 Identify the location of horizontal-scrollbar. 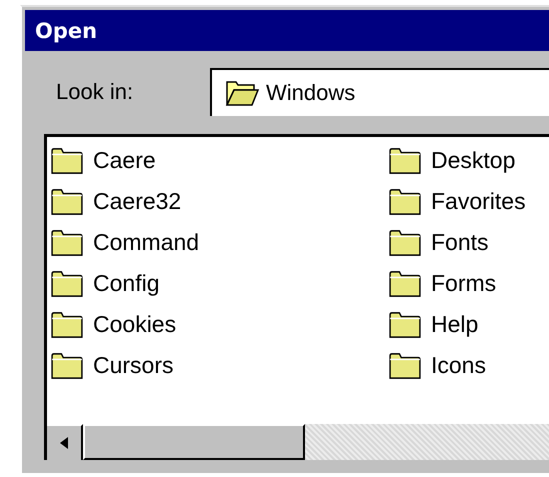
(298, 442).